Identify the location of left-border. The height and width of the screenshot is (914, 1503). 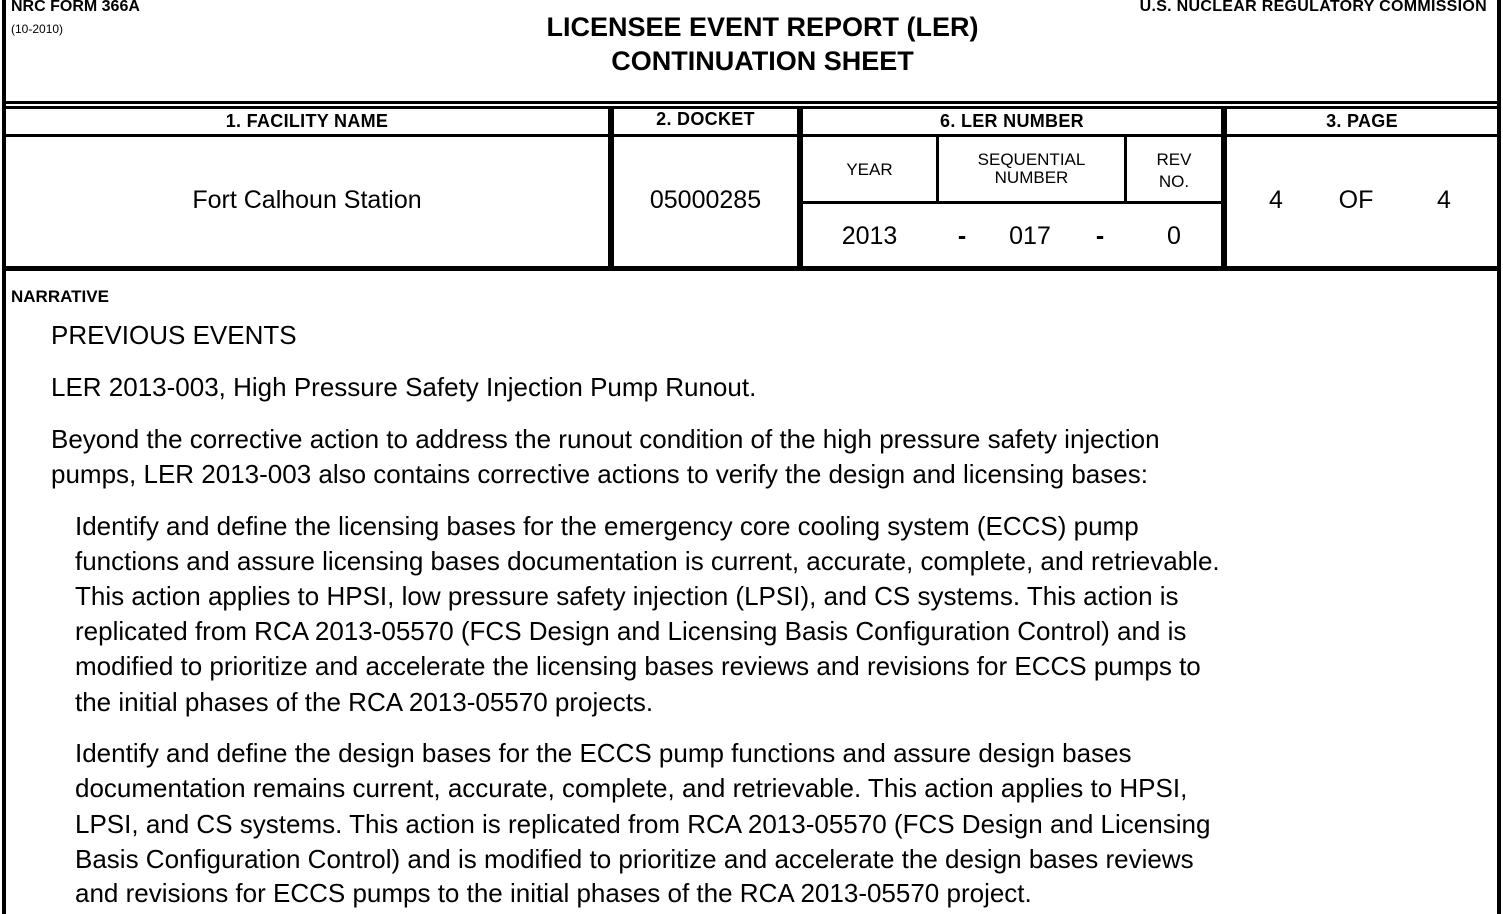
(4, 457).